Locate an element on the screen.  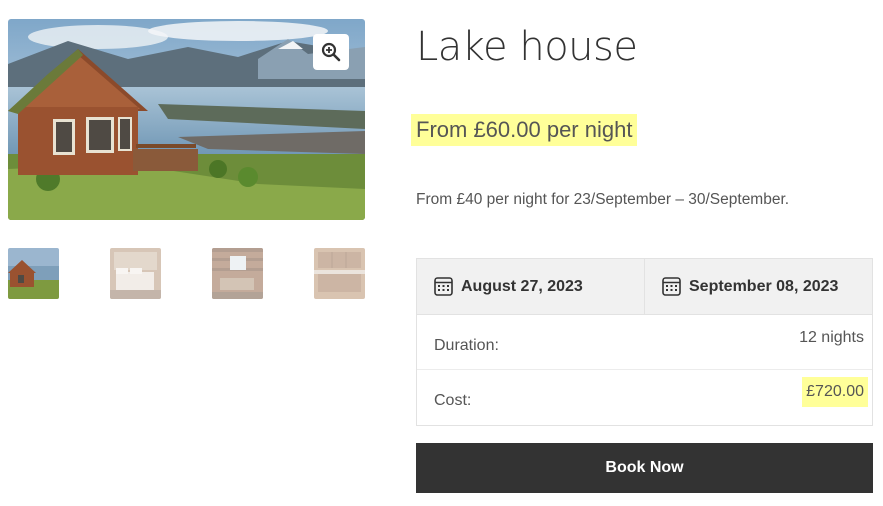
end-date-picker: September 08, 2023 is located at coordinates (758, 286).